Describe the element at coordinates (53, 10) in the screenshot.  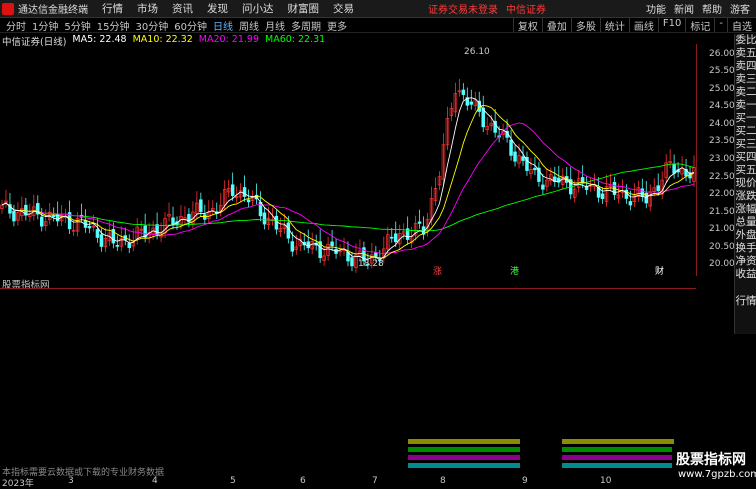
I see `app-title: 通达信金融终端` at that location.